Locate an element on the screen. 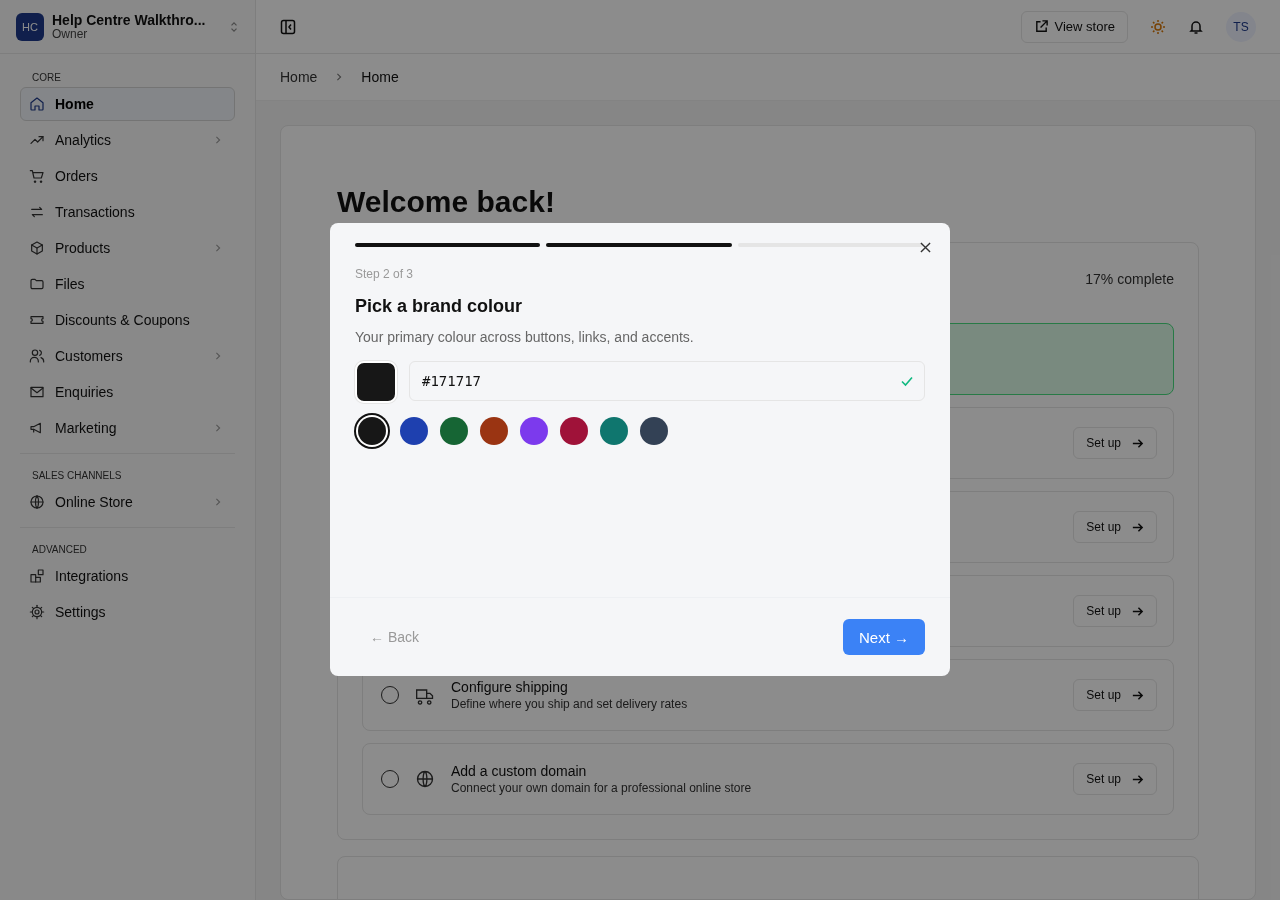 Image resolution: width=1280 pixels, height=900 pixels. sidebar-item: Files is located at coordinates (127, 284).